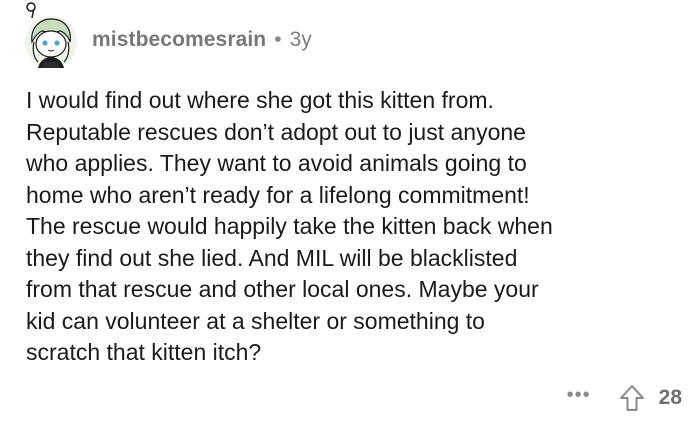 This screenshot has height=422, width=700. Describe the element at coordinates (179, 40) in the screenshot. I see `author-username: mistbecomesrain` at that location.